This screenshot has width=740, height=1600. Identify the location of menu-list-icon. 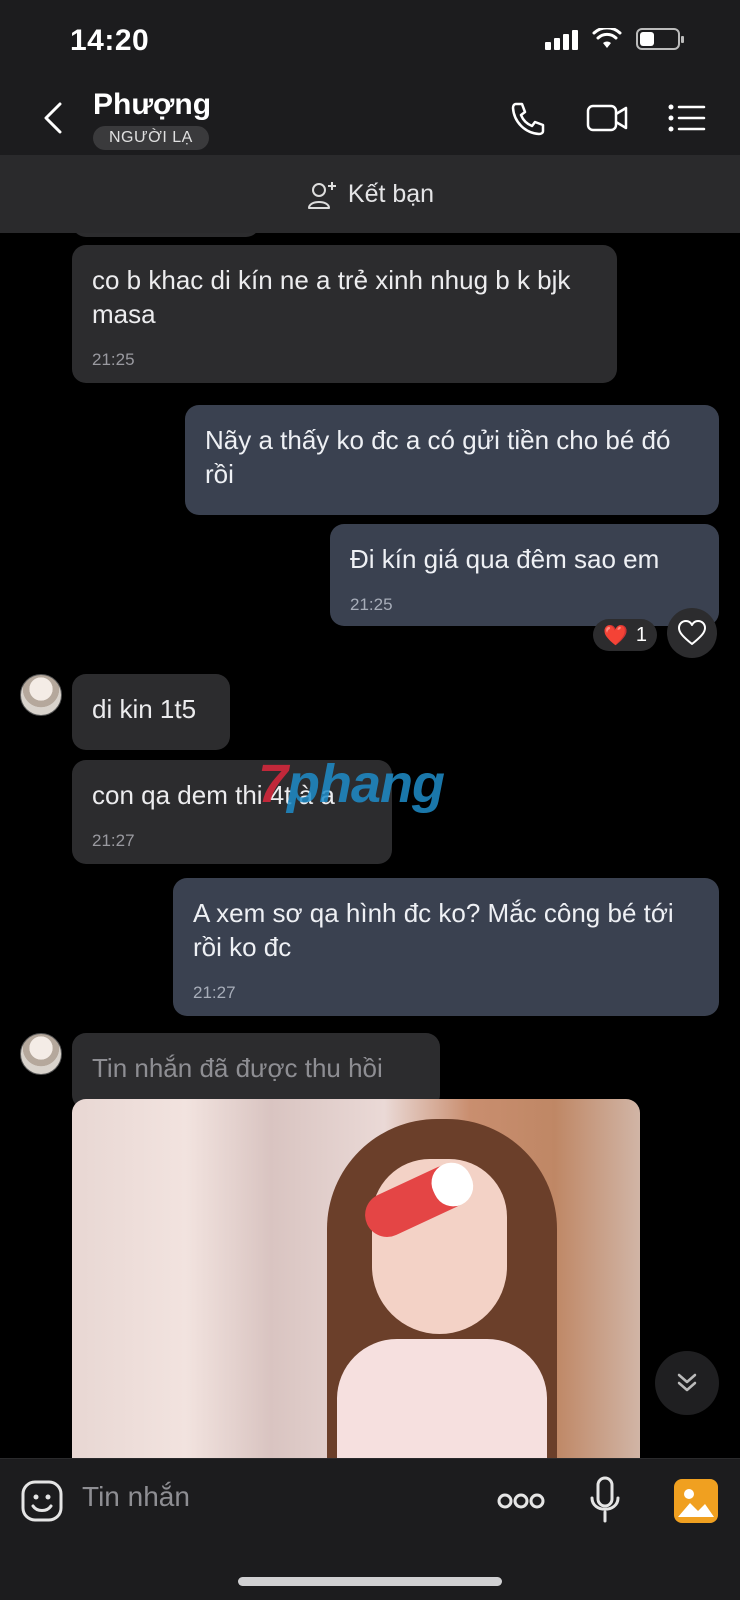
(688, 118).